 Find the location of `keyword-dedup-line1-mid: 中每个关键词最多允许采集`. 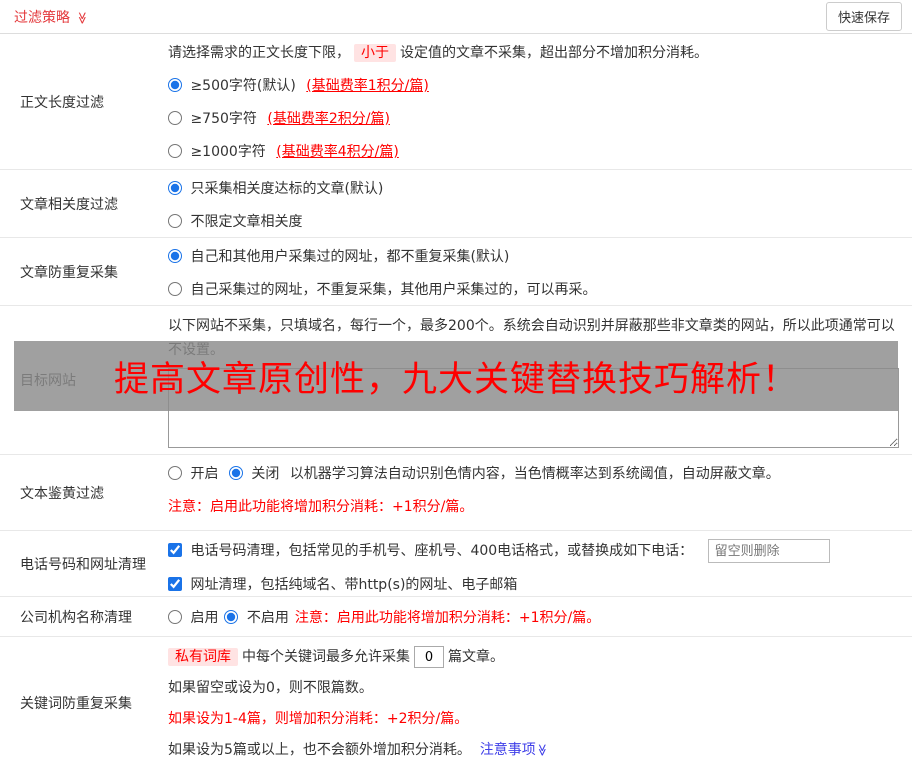

keyword-dedup-line1-mid: 中每个关键词最多允许采集 is located at coordinates (326, 657).